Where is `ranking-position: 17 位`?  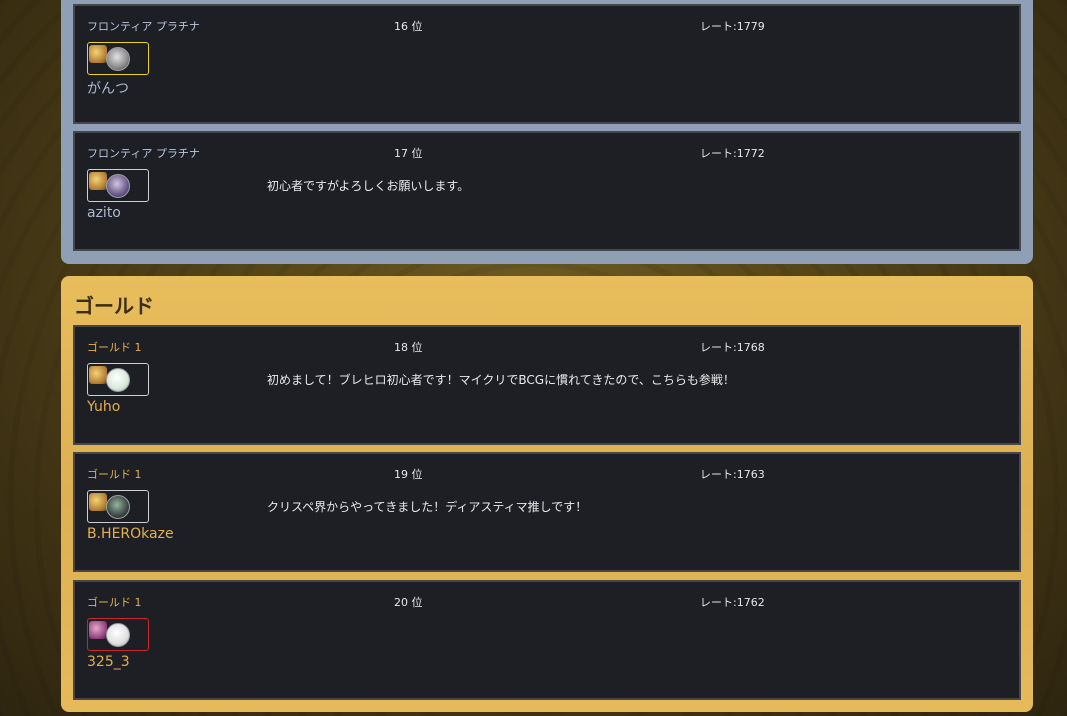 ranking-position: 17 位 is located at coordinates (408, 153).